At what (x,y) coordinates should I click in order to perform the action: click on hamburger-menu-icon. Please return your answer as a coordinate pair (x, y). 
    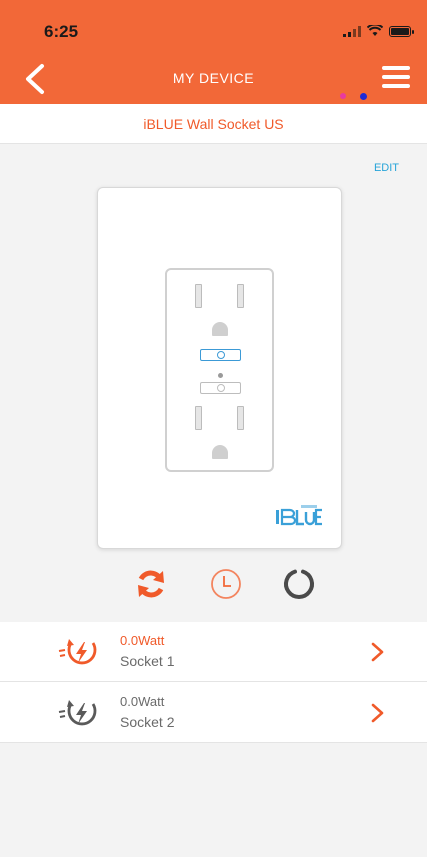
    Looking at the image, I should click on (396, 68).